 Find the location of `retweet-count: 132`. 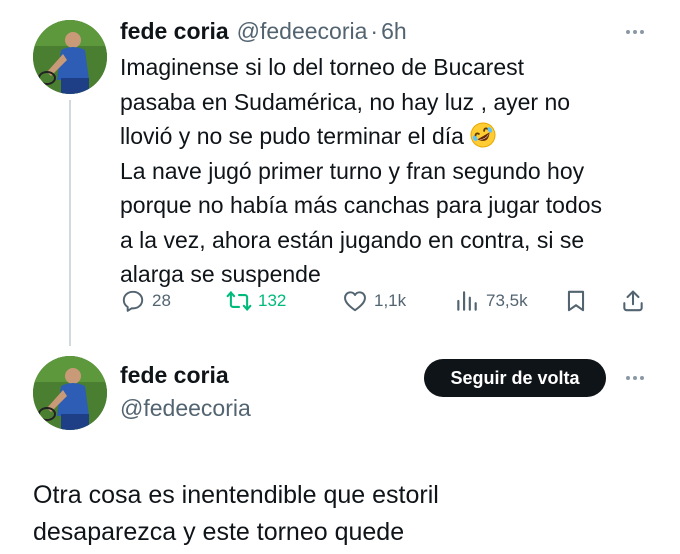

retweet-count: 132 is located at coordinates (272, 300).